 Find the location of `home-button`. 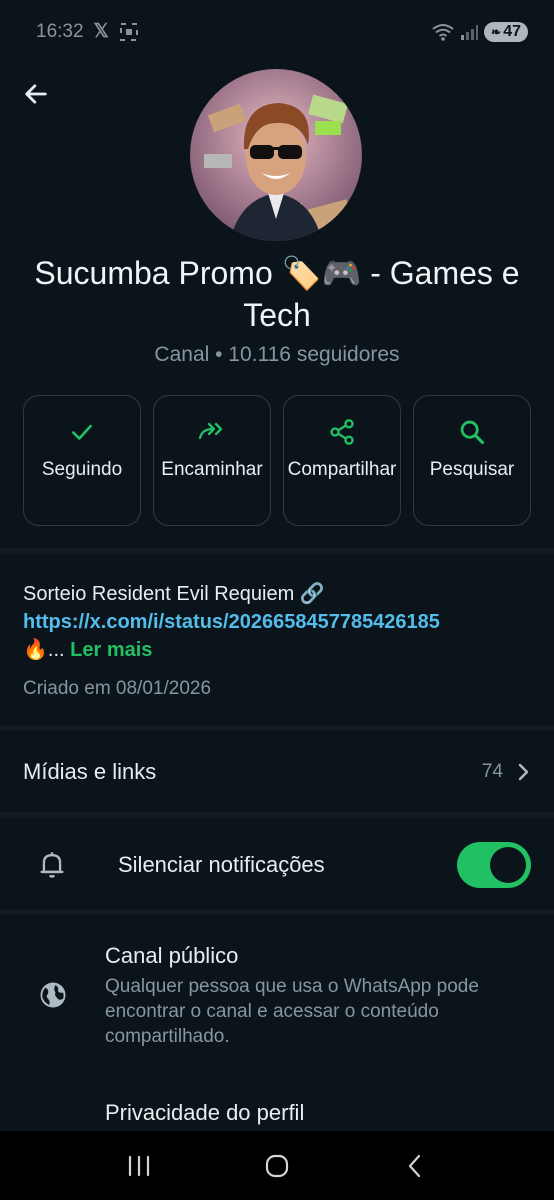

home-button is located at coordinates (277, 1166).